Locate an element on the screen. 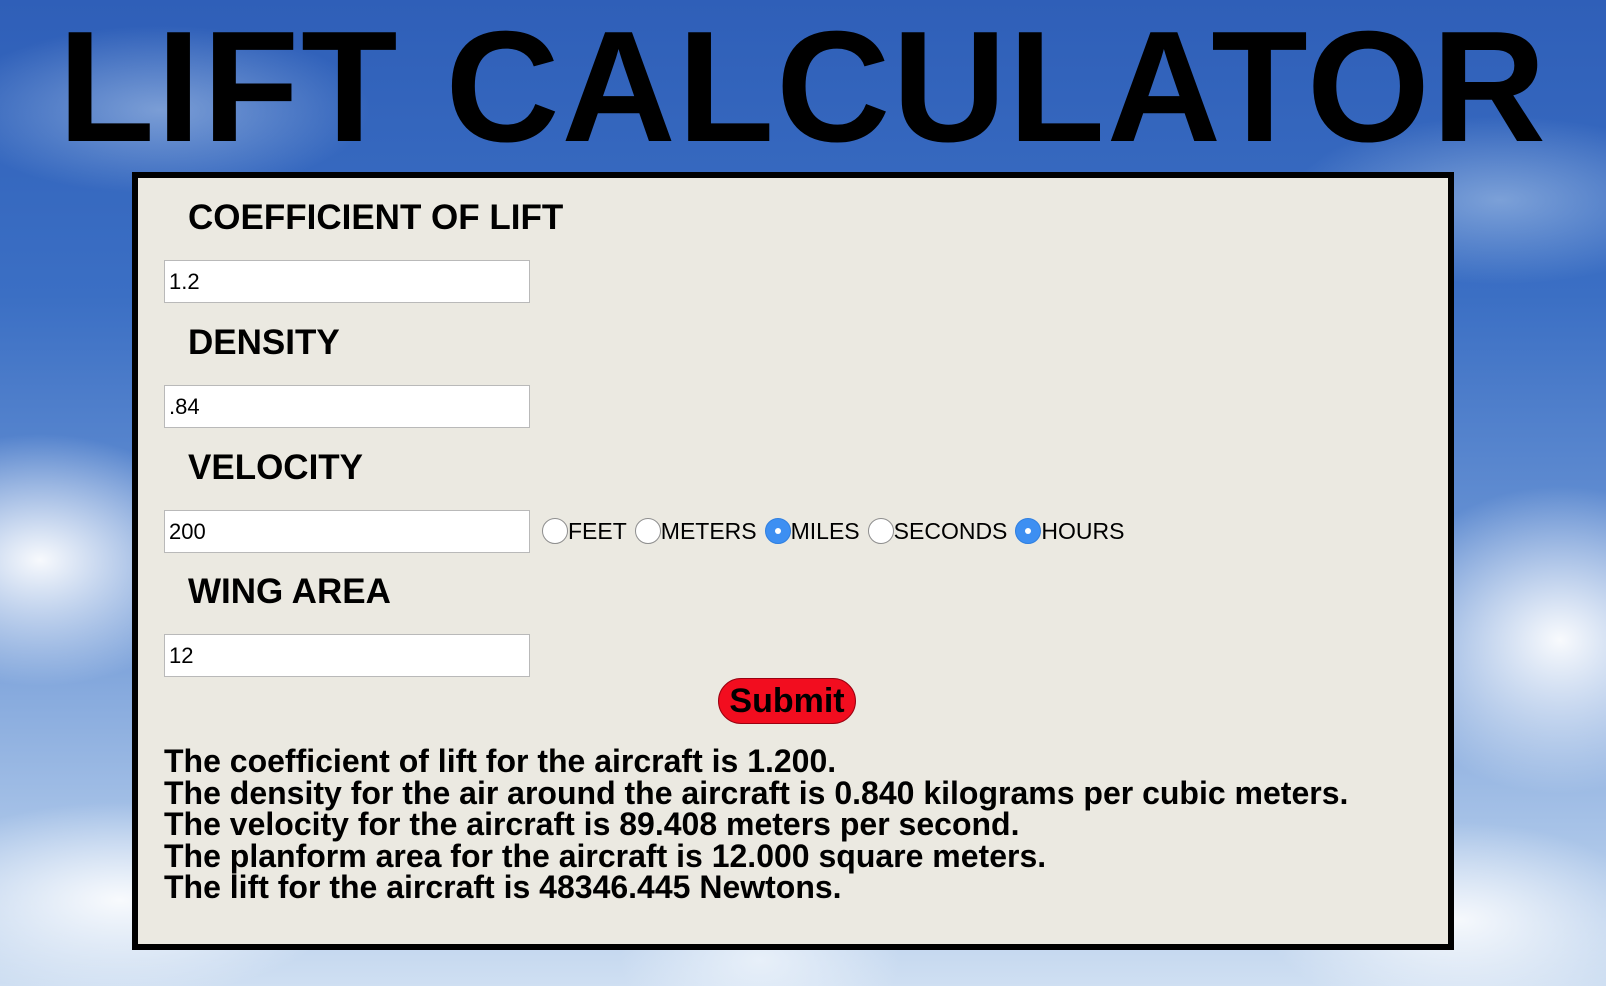 This screenshot has height=986, width=1606. density-label: DENSITY is located at coordinates (264, 342).